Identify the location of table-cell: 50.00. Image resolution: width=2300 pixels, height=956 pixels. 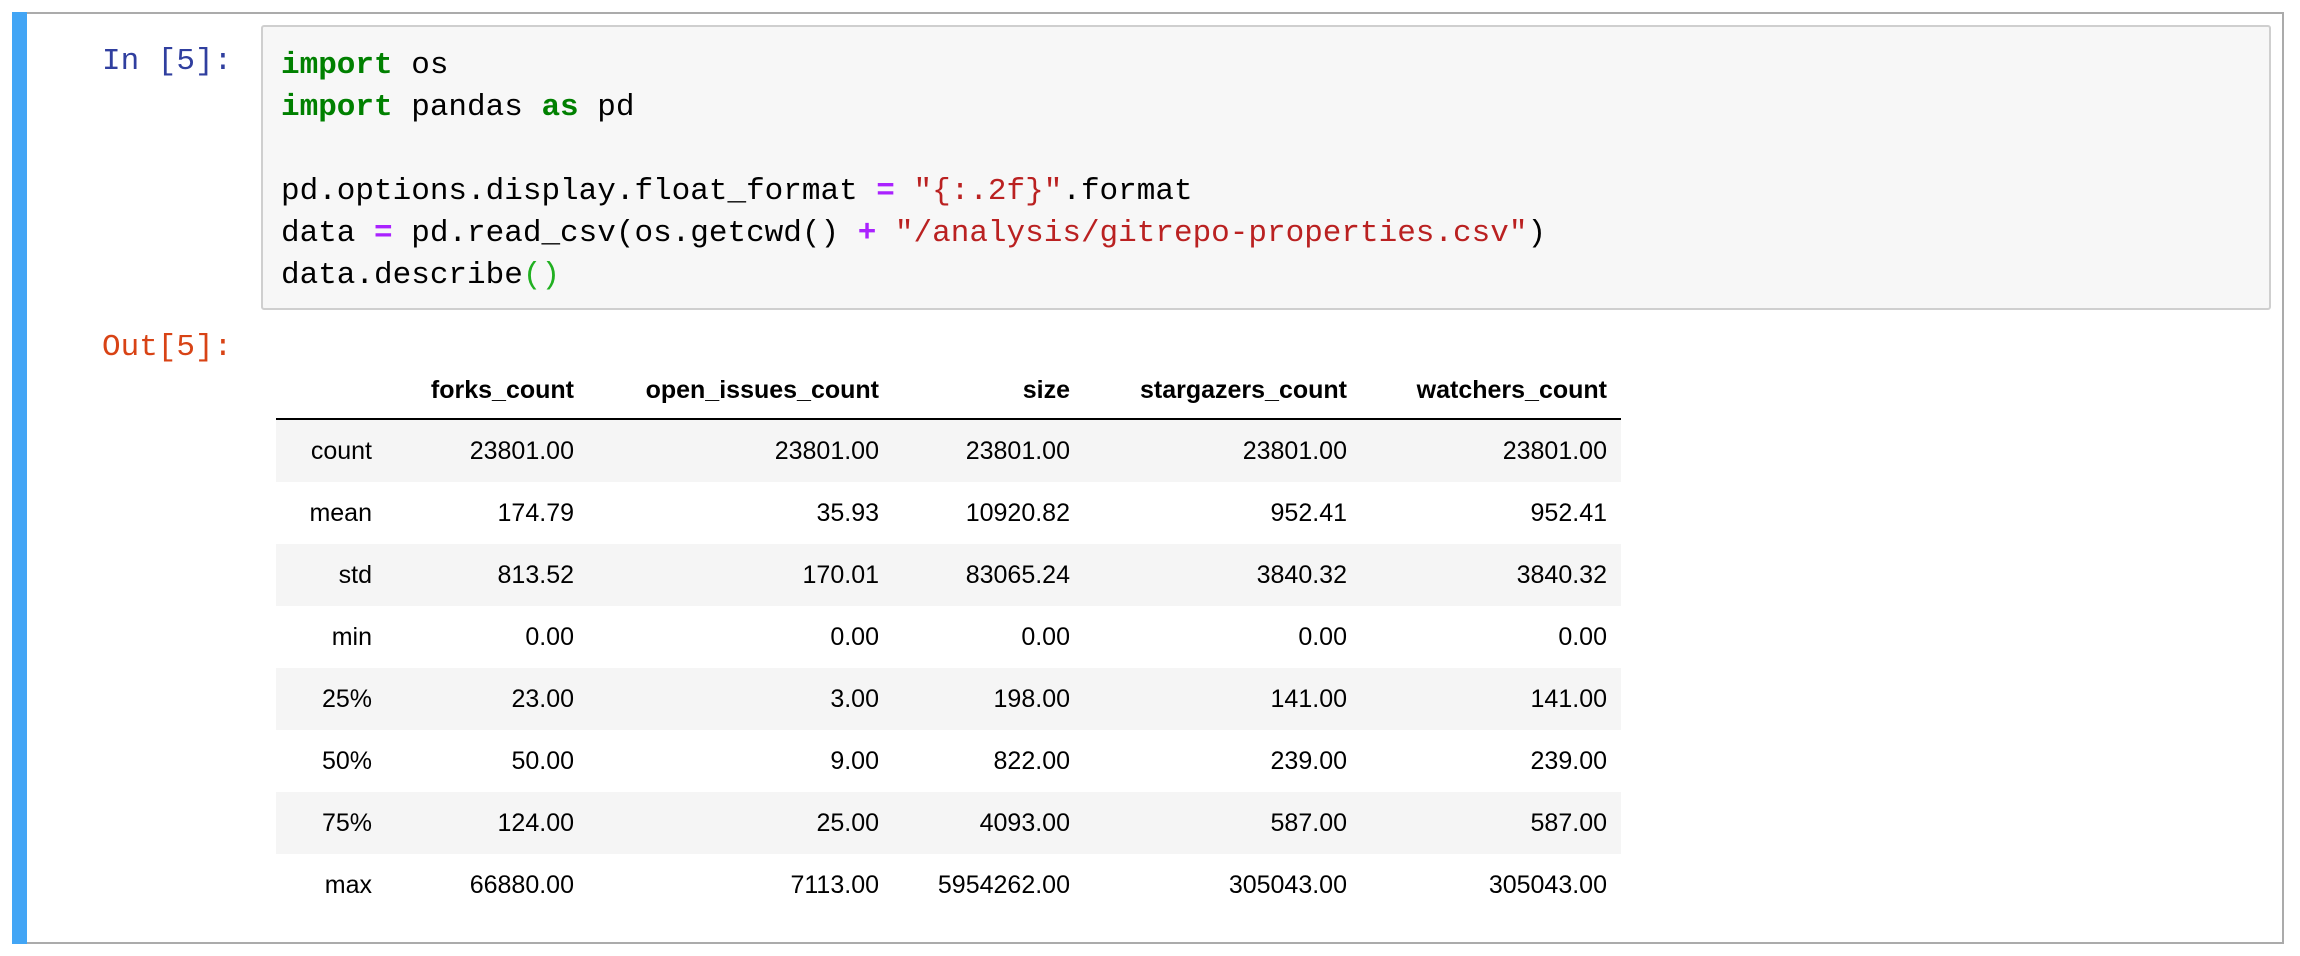
(542, 760).